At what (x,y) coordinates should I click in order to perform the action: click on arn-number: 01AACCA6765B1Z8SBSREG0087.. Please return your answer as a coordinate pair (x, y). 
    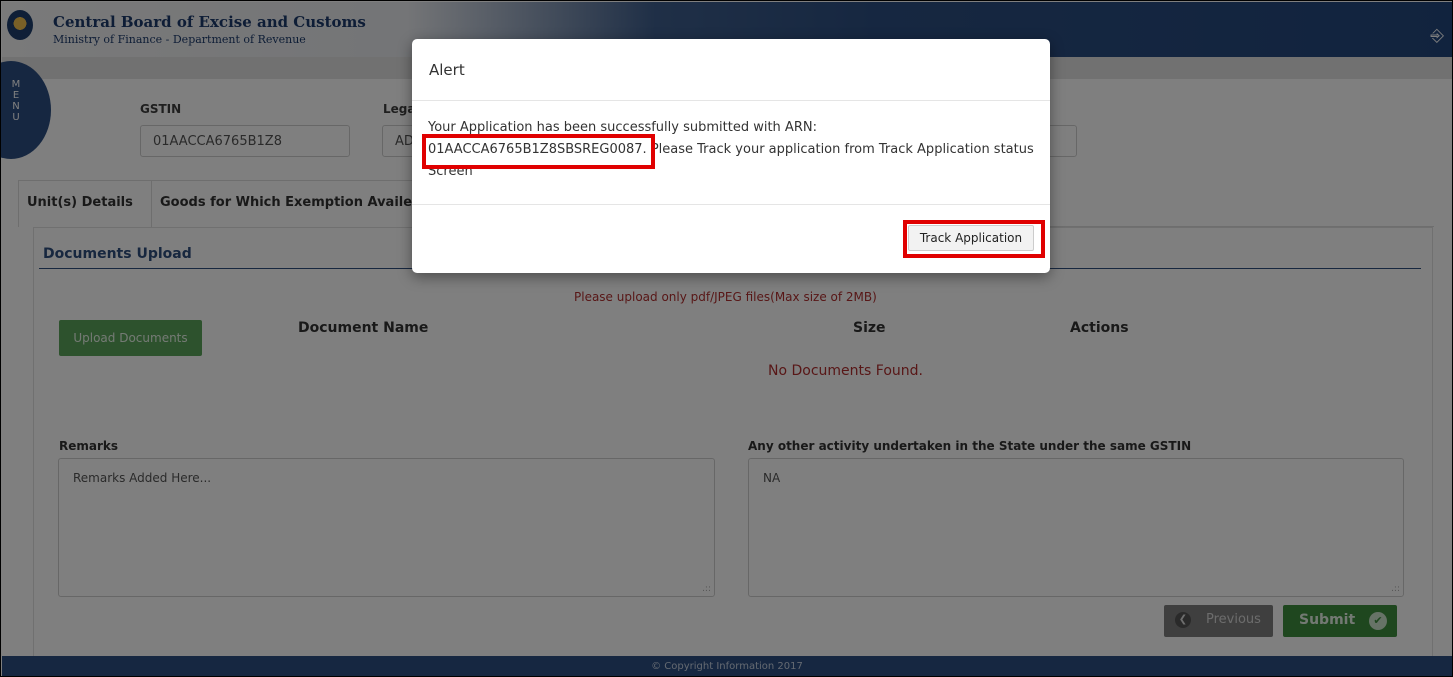
    Looking at the image, I should click on (538, 151).